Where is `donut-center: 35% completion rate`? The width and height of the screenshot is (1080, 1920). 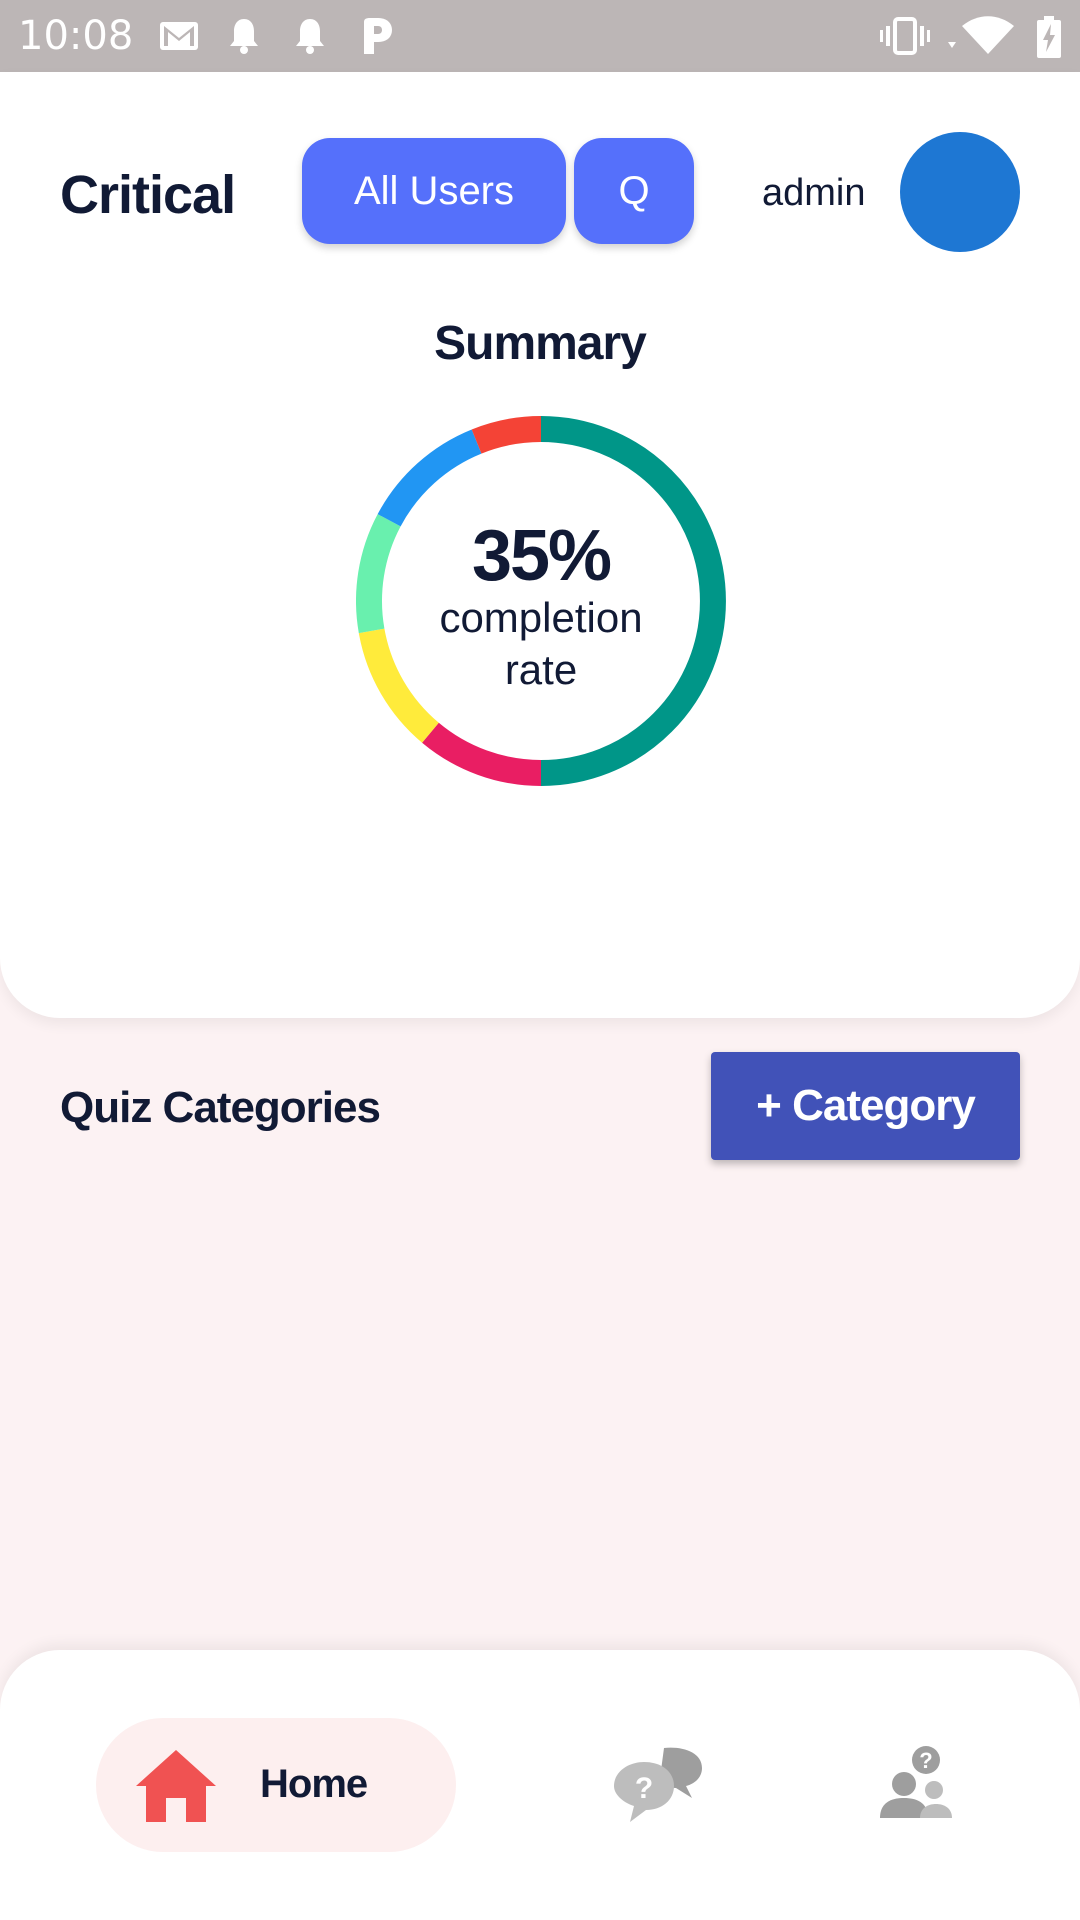 donut-center: 35% completion rate is located at coordinates (541, 601).